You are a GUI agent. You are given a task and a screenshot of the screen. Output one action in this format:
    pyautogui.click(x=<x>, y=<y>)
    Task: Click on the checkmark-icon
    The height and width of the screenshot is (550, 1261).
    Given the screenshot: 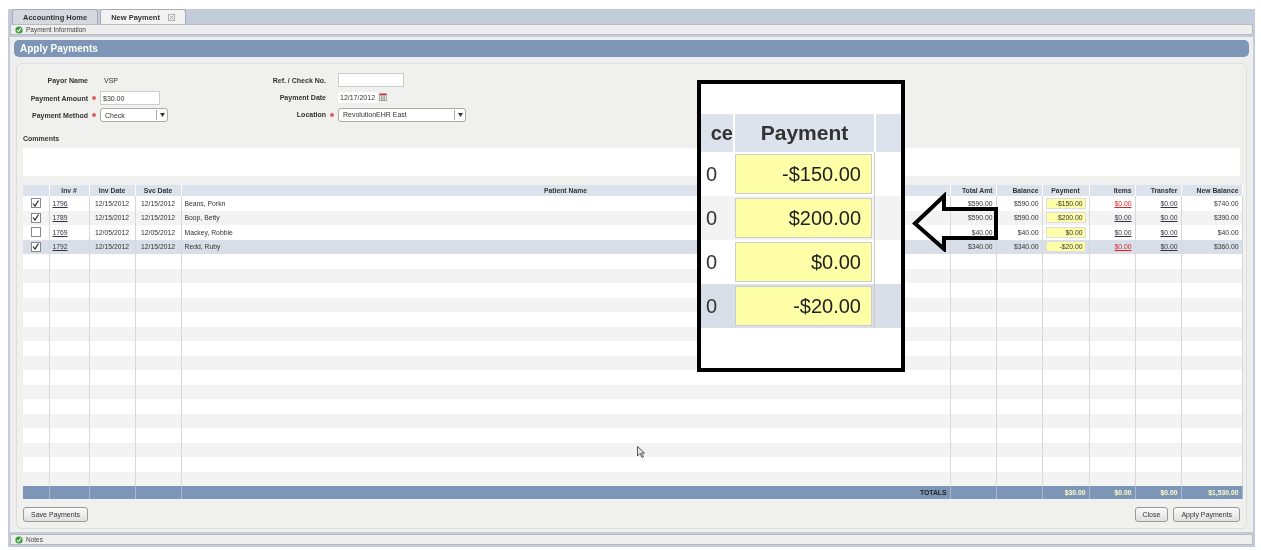 What is the action you would take?
    pyautogui.click(x=36, y=247)
    